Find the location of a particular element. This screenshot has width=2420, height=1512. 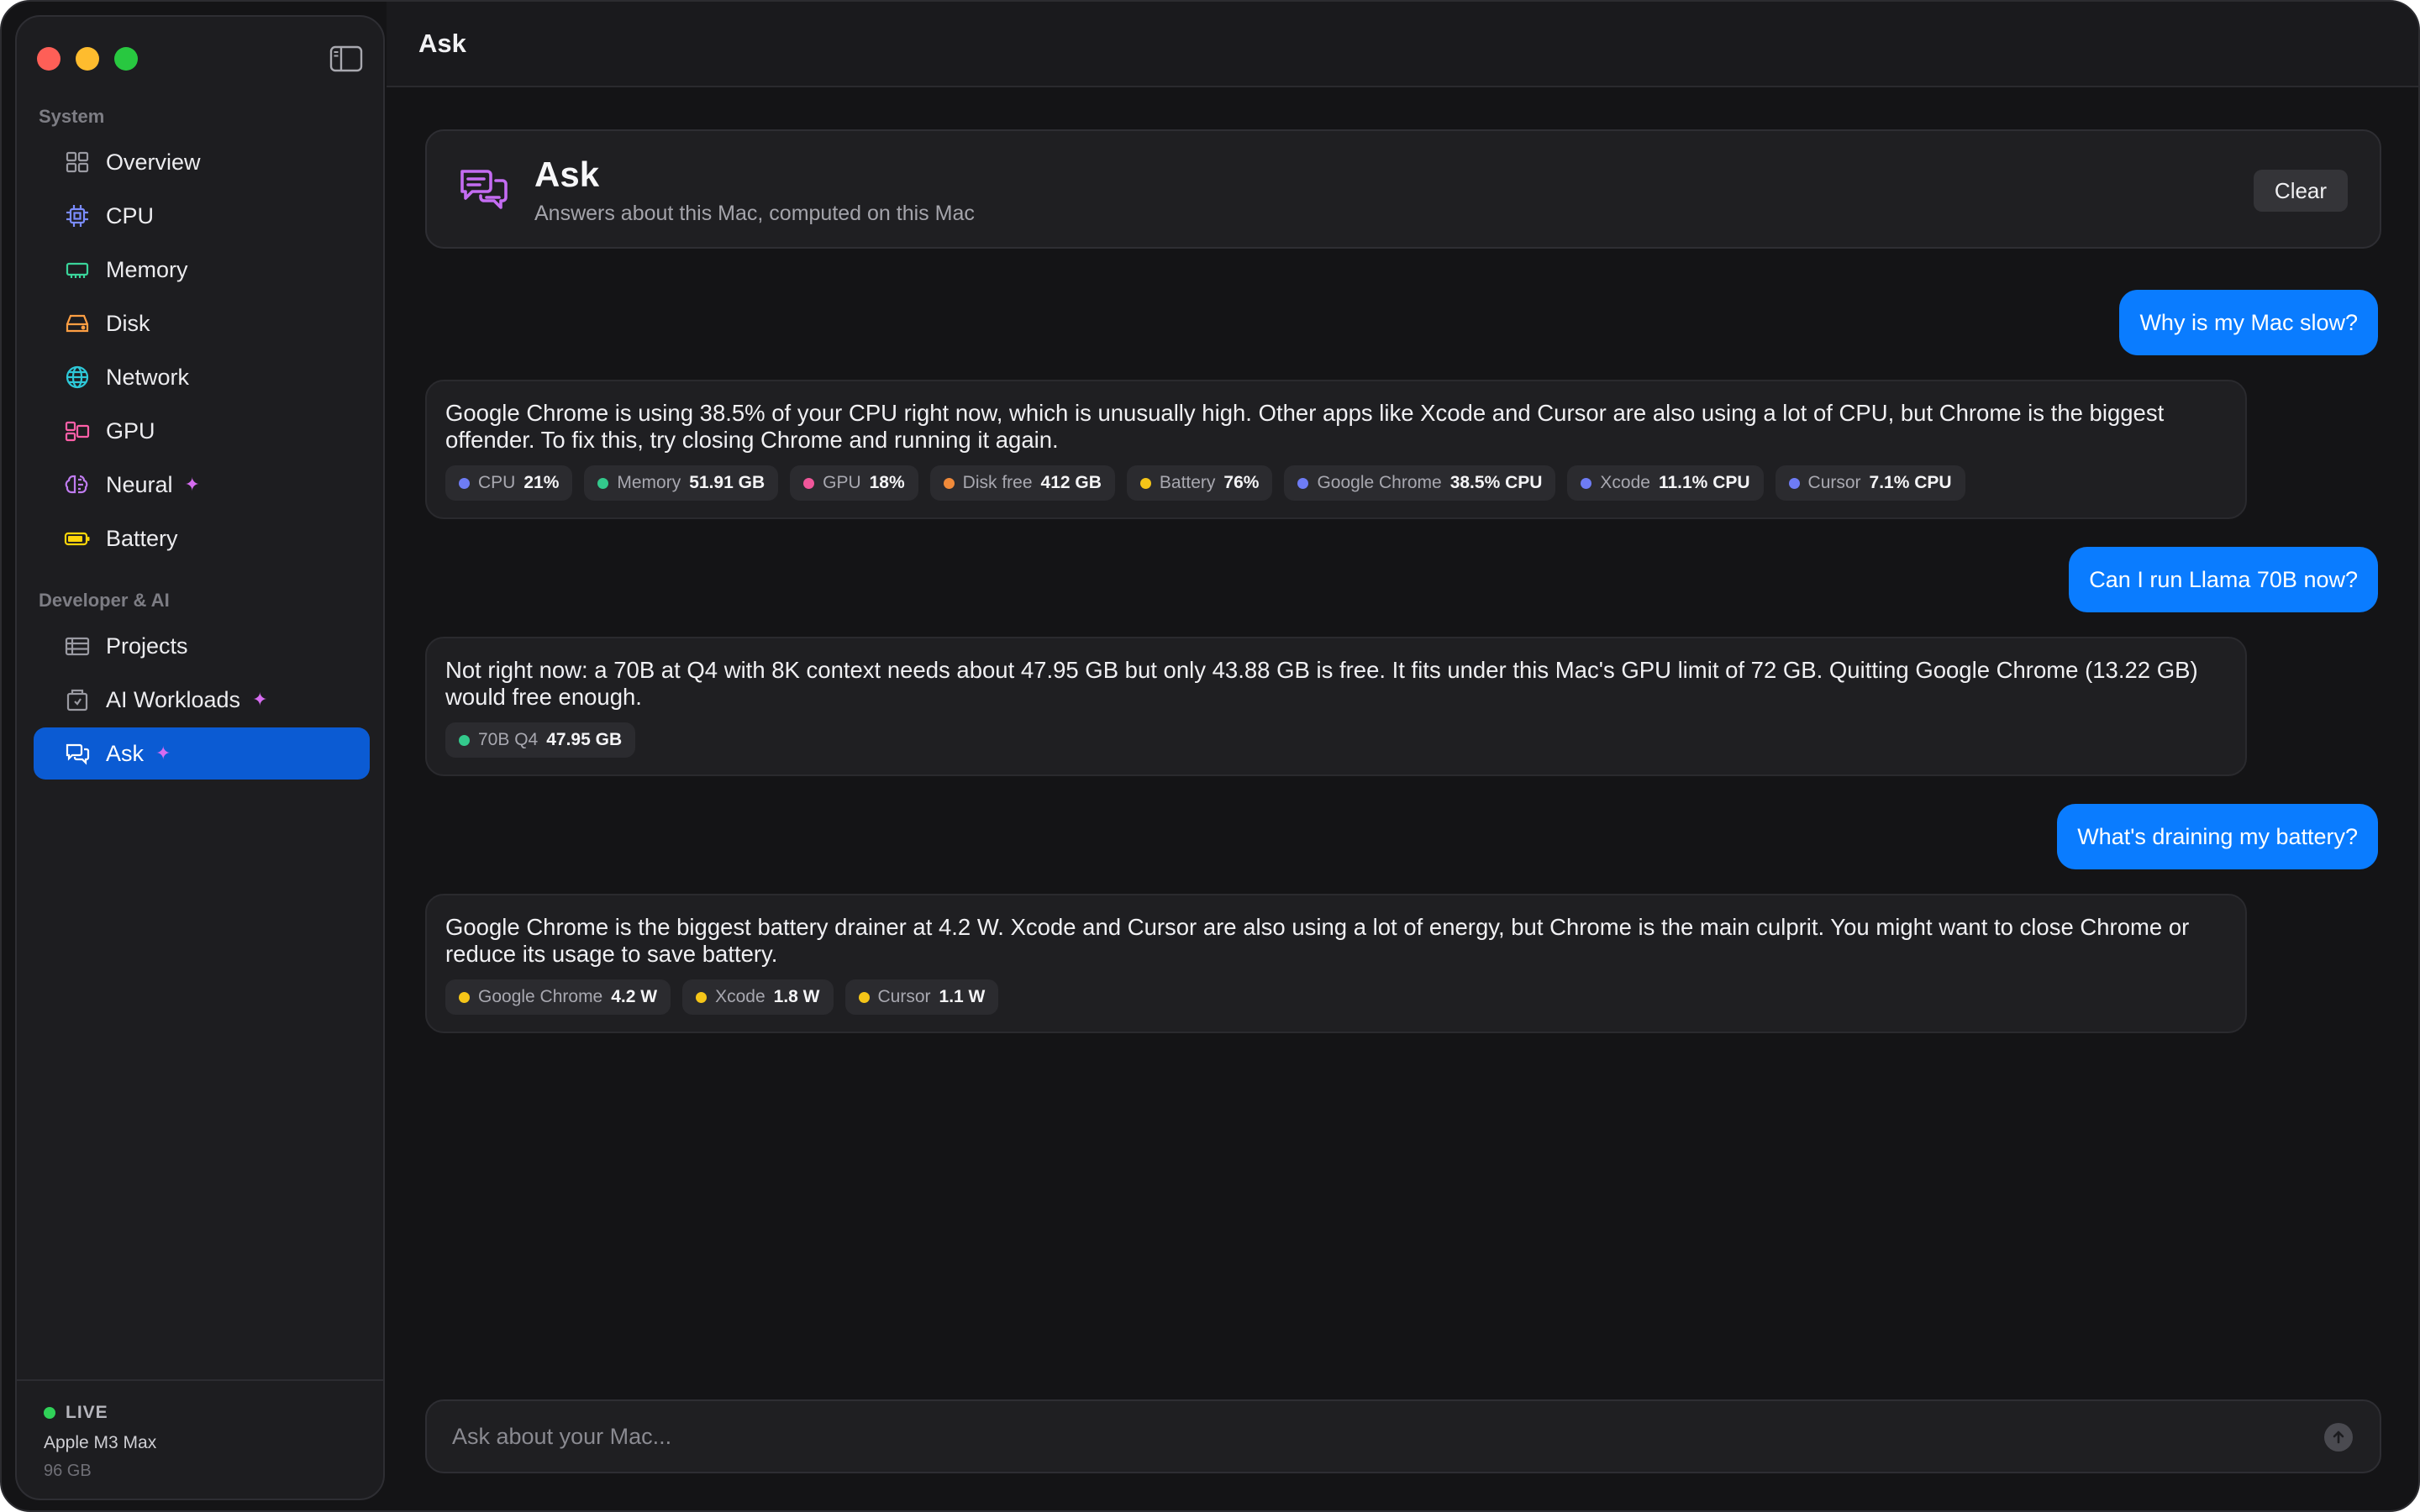

gpu-icon is located at coordinates (77, 430).